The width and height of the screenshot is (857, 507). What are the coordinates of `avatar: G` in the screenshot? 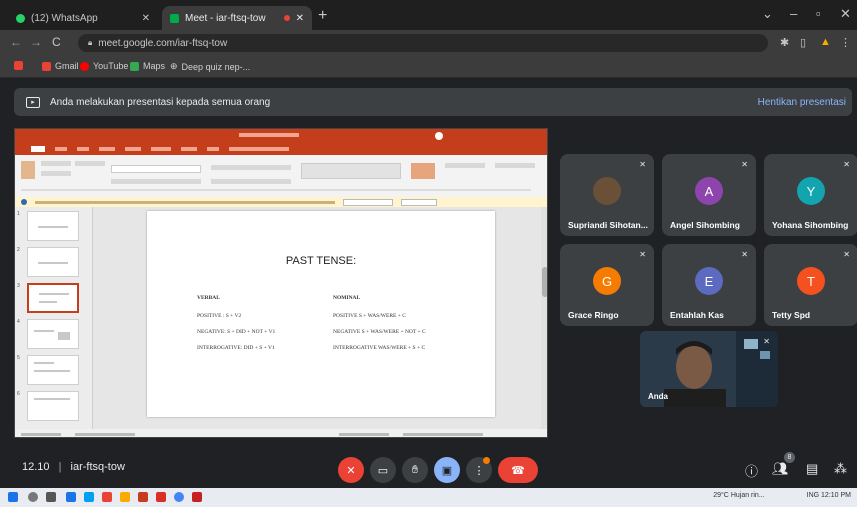 It's located at (607, 281).